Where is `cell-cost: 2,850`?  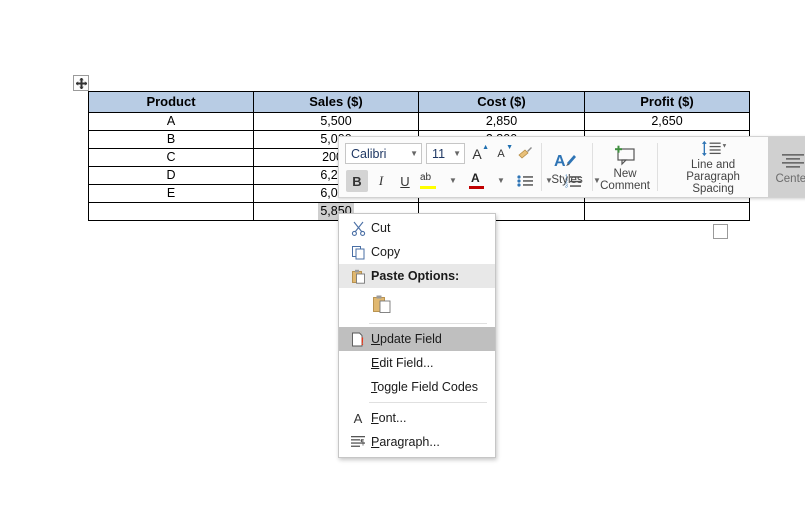
cell-cost: 2,850 is located at coordinates (501, 121).